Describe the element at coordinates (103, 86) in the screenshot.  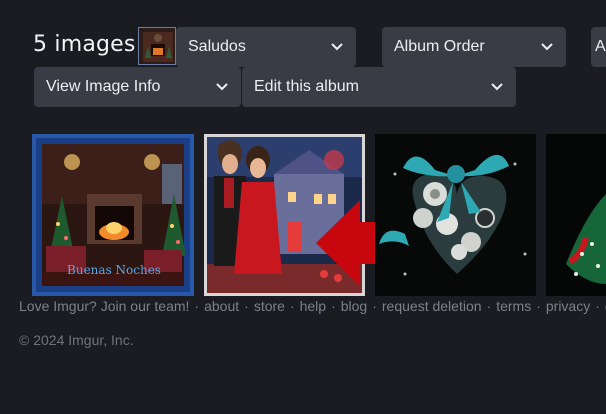
I see `view-image-info-label: View Image Info` at that location.